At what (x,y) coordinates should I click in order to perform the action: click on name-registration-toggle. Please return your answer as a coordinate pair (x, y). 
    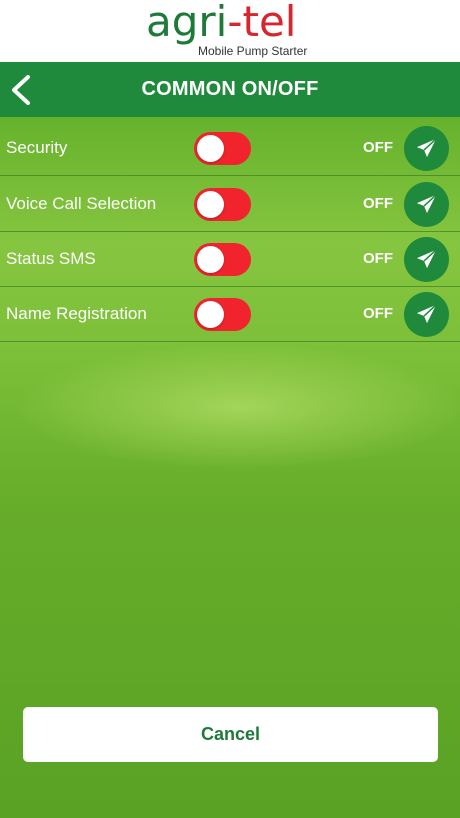
    Looking at the image, I should click on (222, 314).